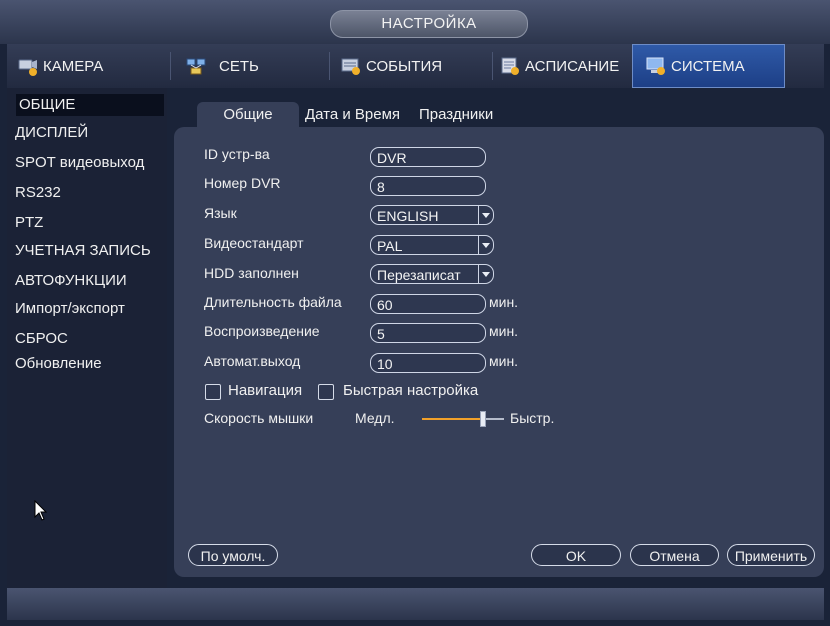  Describe the element at coordinates (674, 555) in the screenshot. I see `cancel-button: Отмена` at that location.